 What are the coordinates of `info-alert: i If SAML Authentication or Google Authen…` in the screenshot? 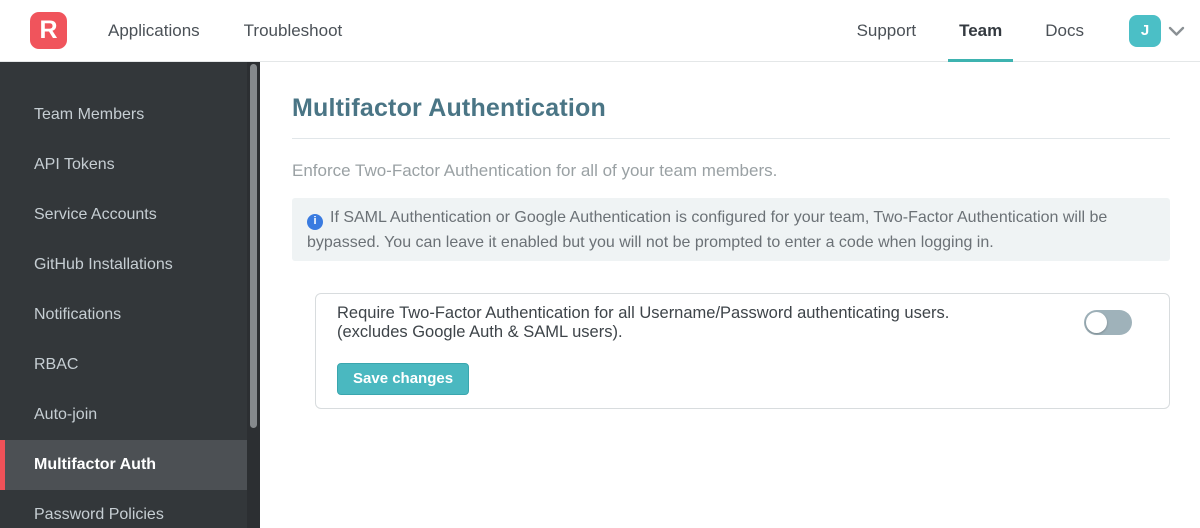 It's located at (731, 229).